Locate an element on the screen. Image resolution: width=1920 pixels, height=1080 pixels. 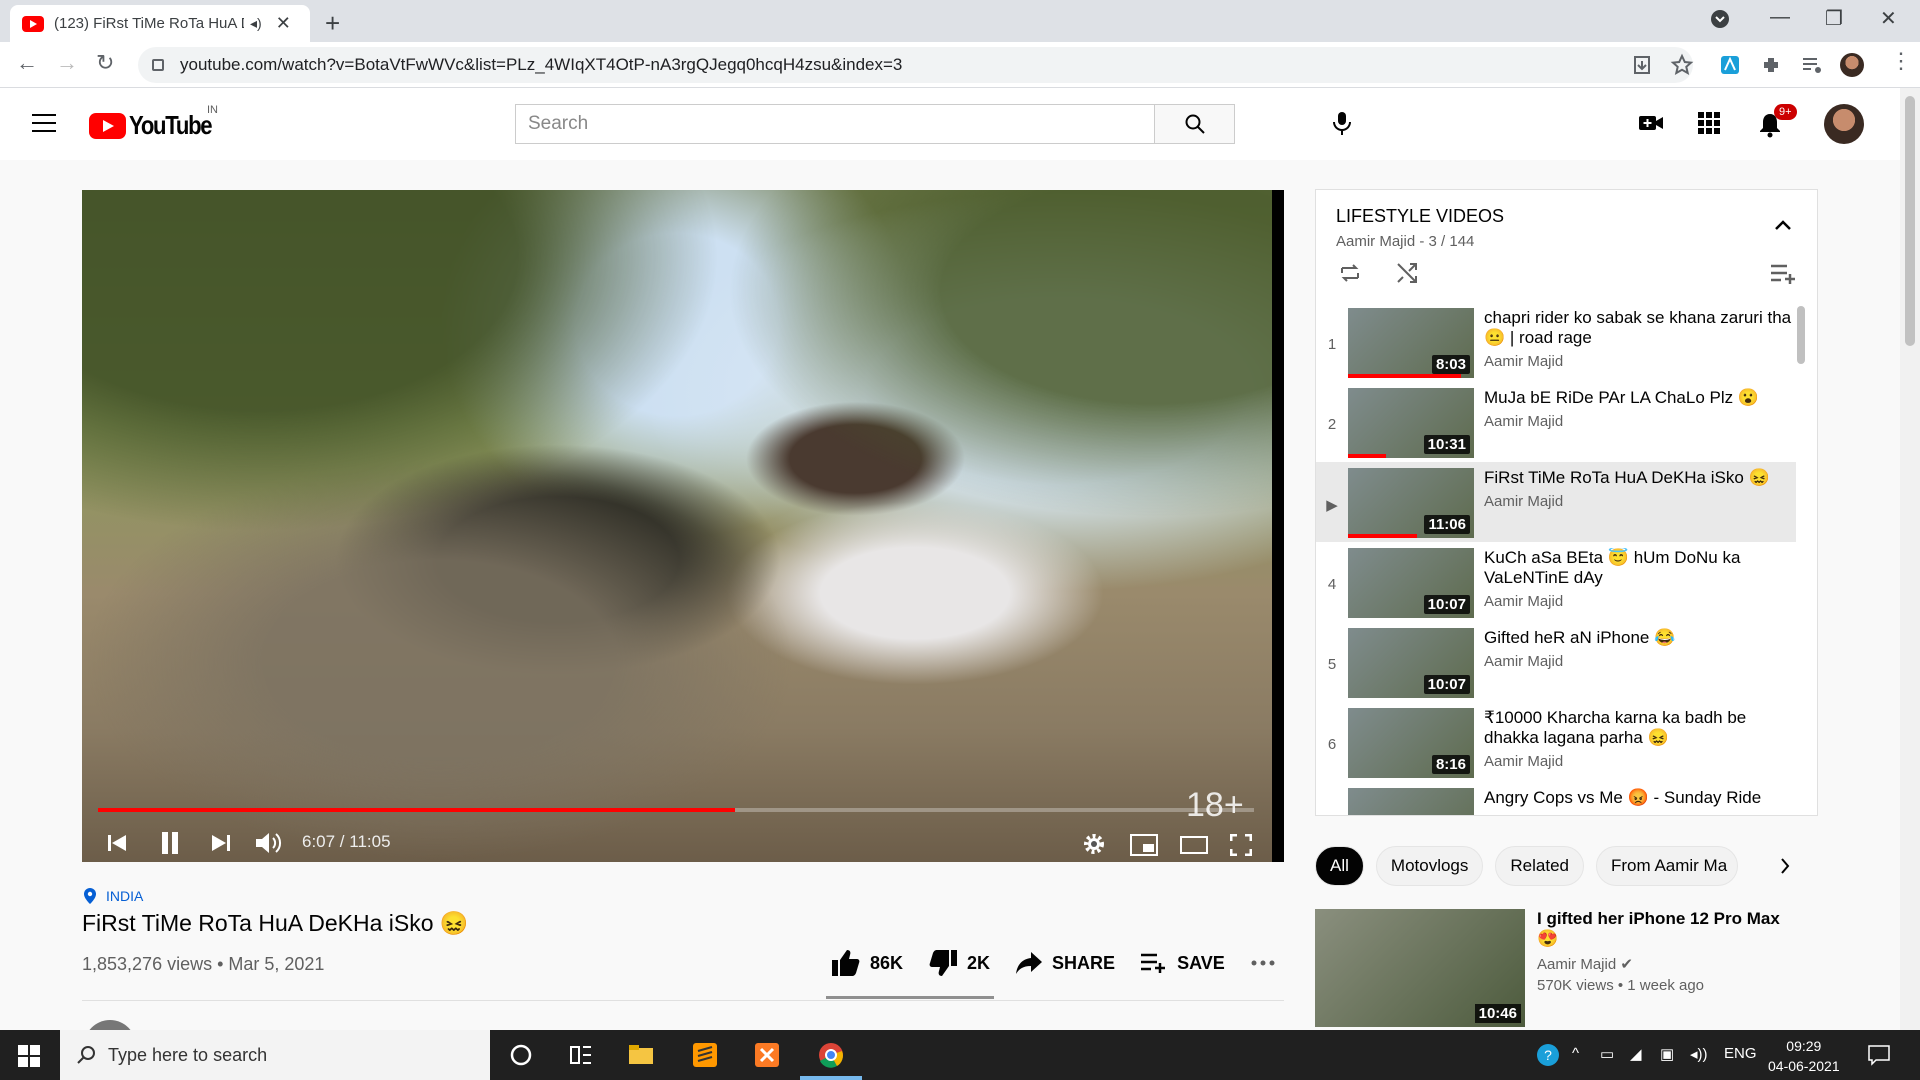
new-tab-button: + is located at coordinates (332, 23).